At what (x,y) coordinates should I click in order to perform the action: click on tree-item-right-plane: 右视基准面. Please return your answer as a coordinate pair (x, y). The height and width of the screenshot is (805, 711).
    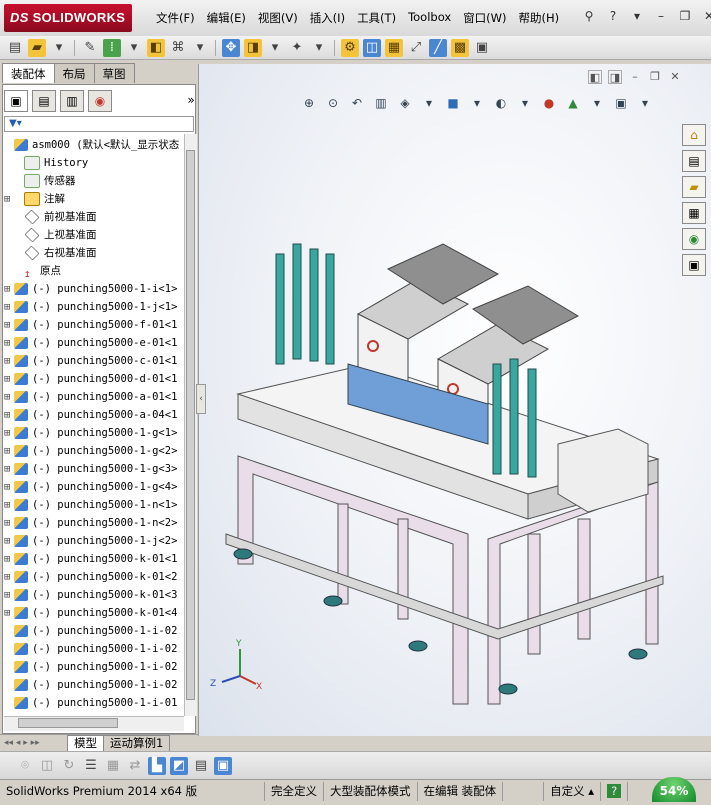
    Looking at the image, I should click on (50, 253).